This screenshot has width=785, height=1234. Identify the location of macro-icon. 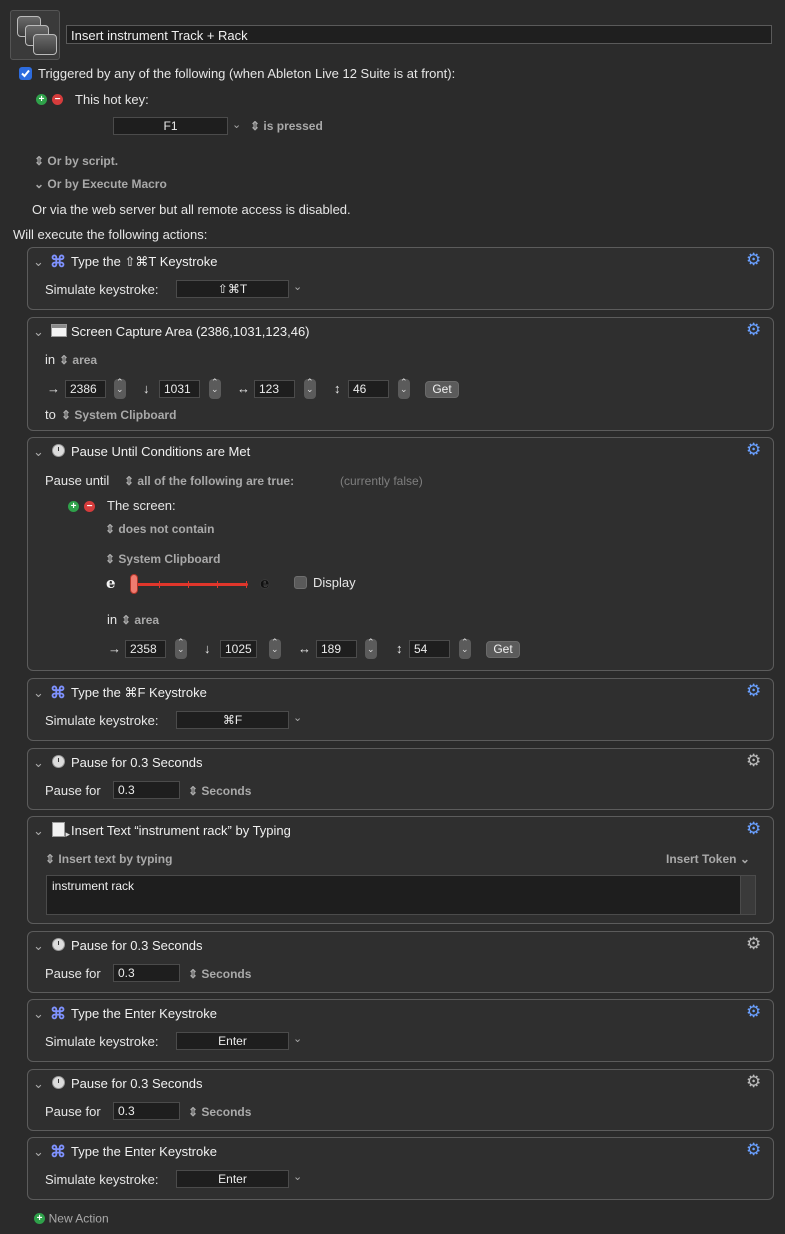
(35, 35).